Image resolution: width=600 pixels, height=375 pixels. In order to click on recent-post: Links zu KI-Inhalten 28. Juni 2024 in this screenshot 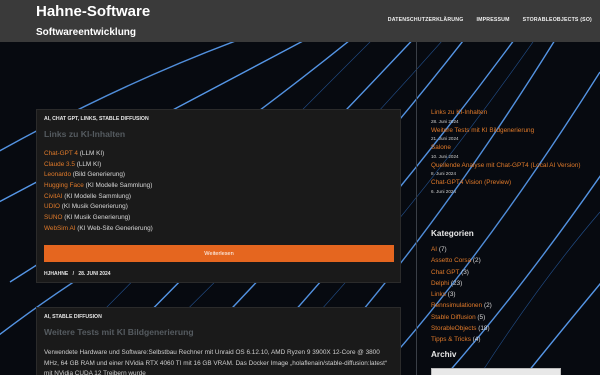, I will do `click(511, 117)`.